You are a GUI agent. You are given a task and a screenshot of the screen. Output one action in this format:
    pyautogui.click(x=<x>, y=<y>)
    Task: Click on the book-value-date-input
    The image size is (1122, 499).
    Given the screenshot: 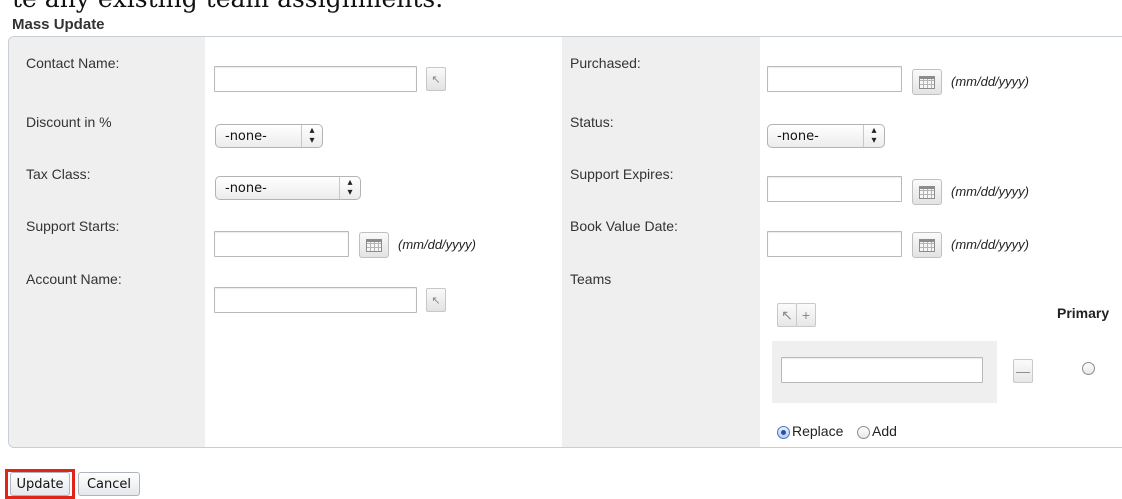 What is the action you would take?
    pyautogui.click(x=834, y=244)
    